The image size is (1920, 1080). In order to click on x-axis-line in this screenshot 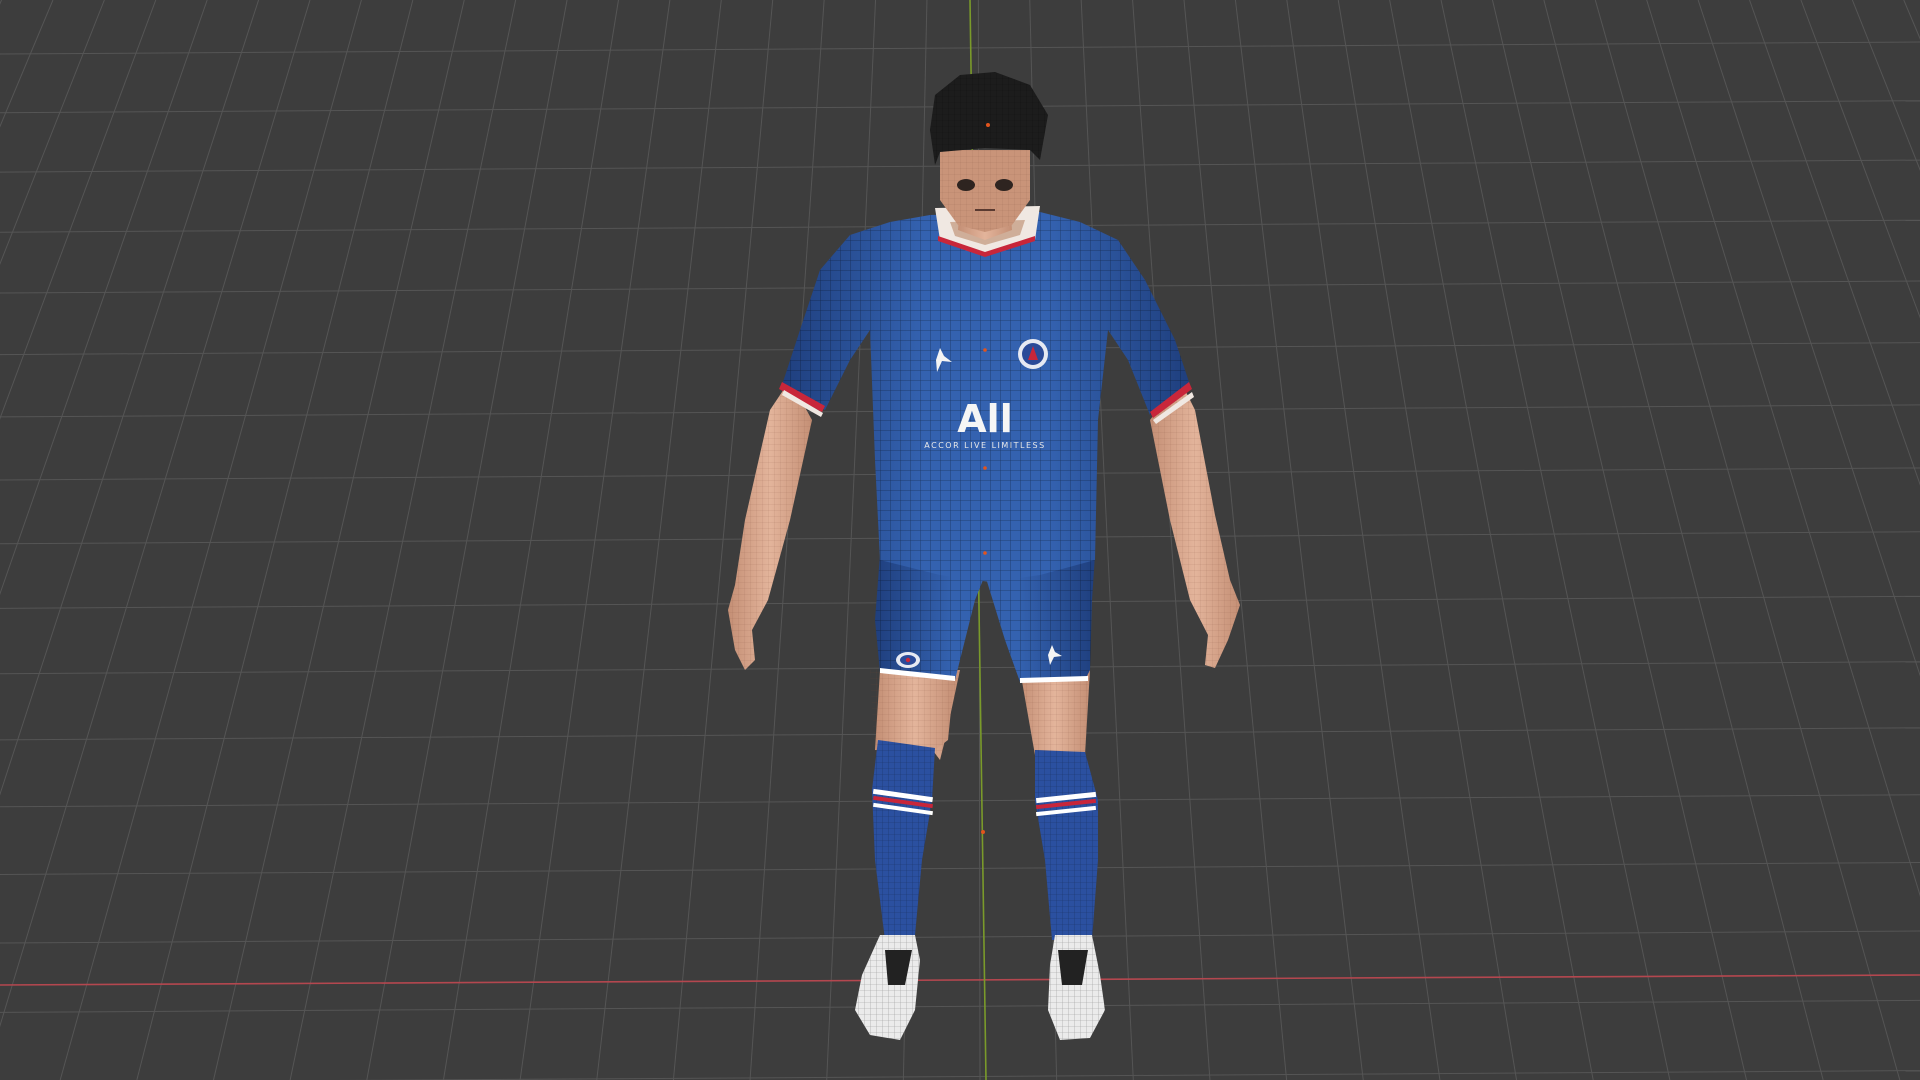, I will do `click(960, 980)`.